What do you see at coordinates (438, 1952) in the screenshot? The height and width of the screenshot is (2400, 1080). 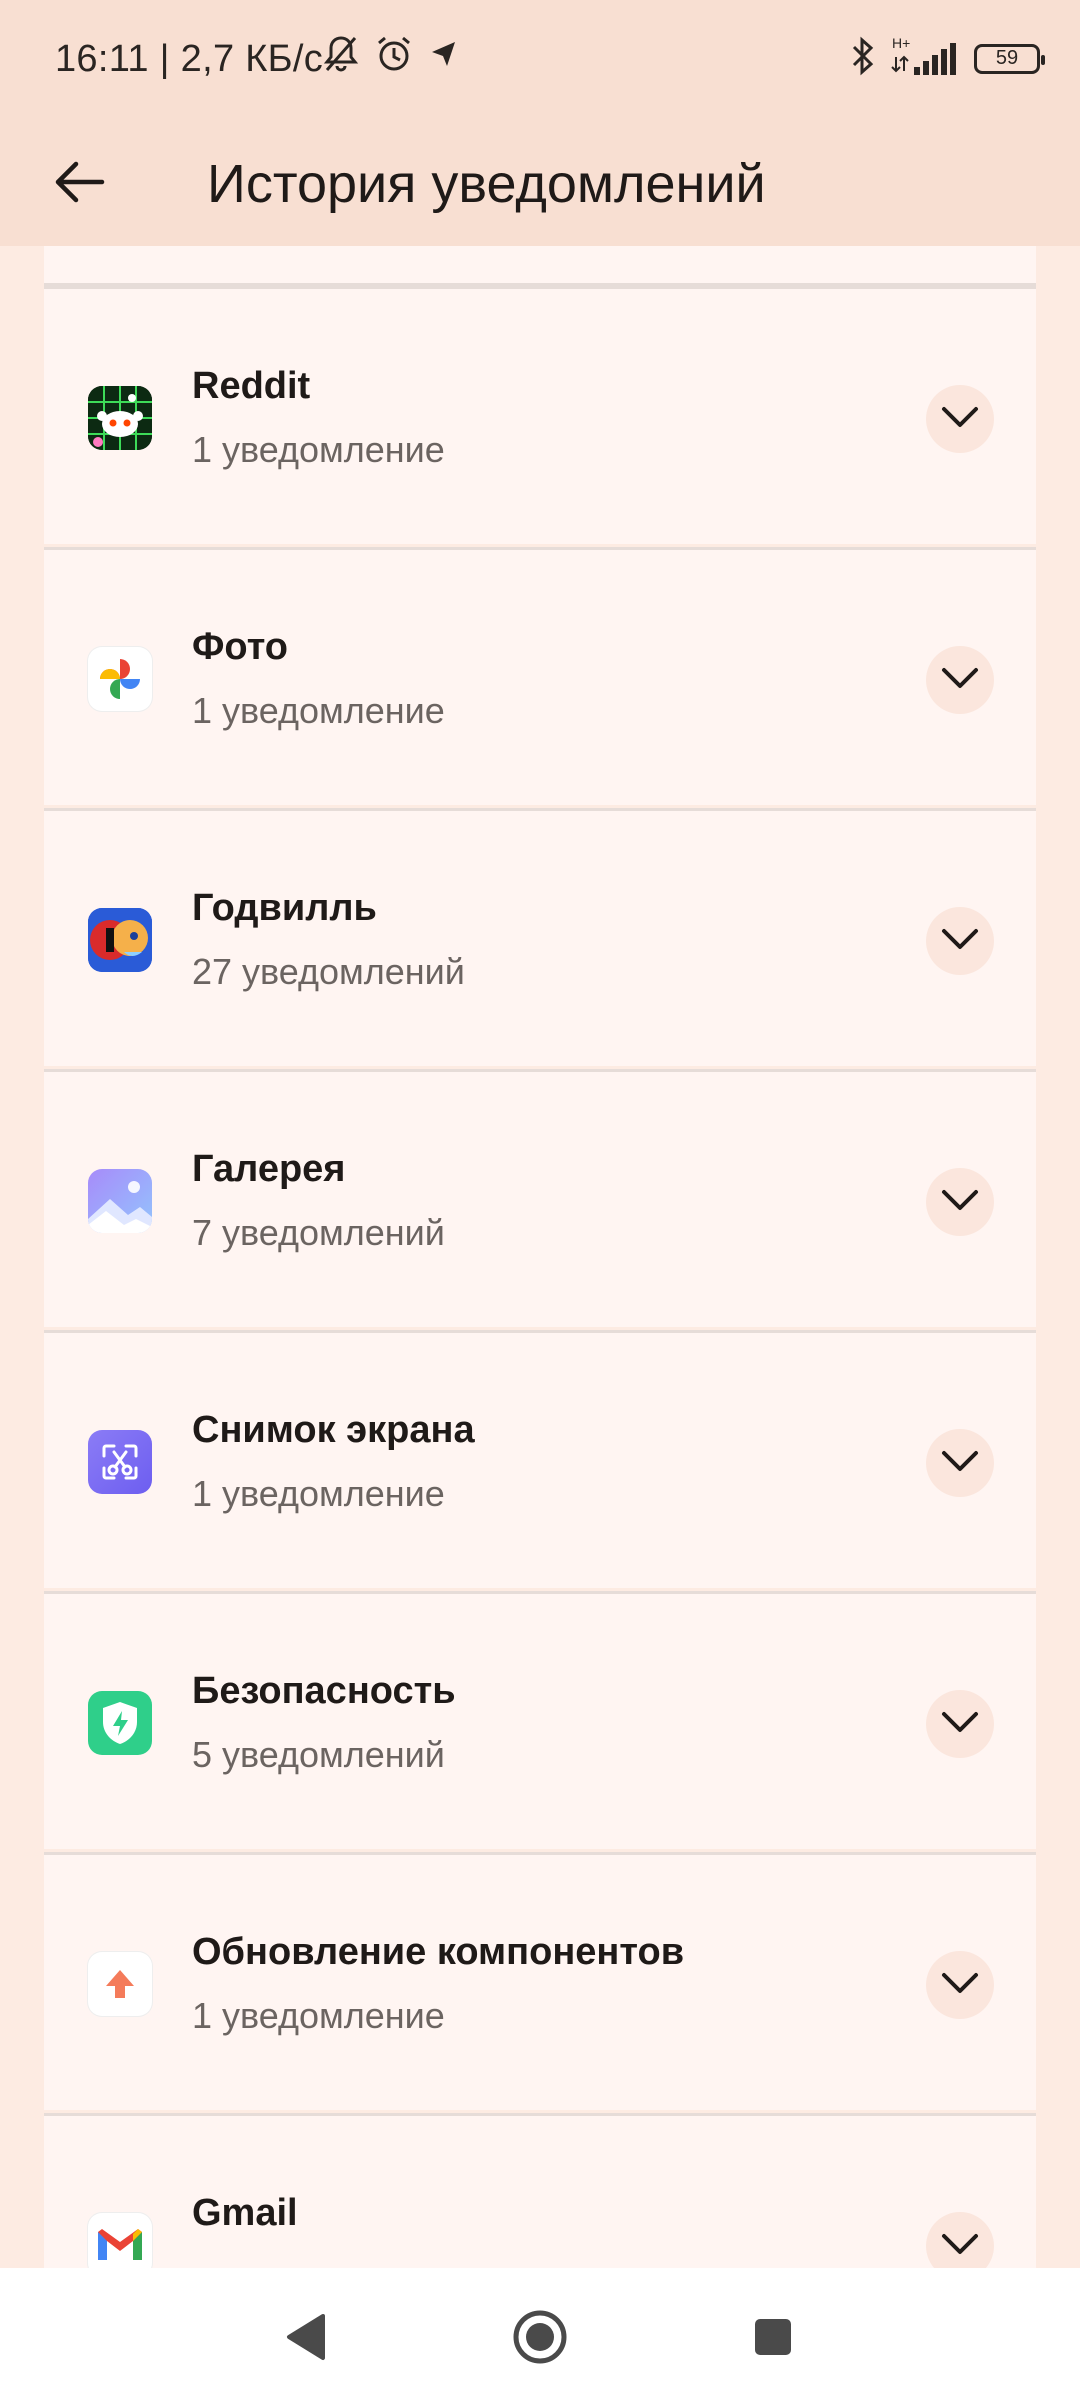 I see `app-name: Обновление компонентов` at bounding box center [438, 1952].